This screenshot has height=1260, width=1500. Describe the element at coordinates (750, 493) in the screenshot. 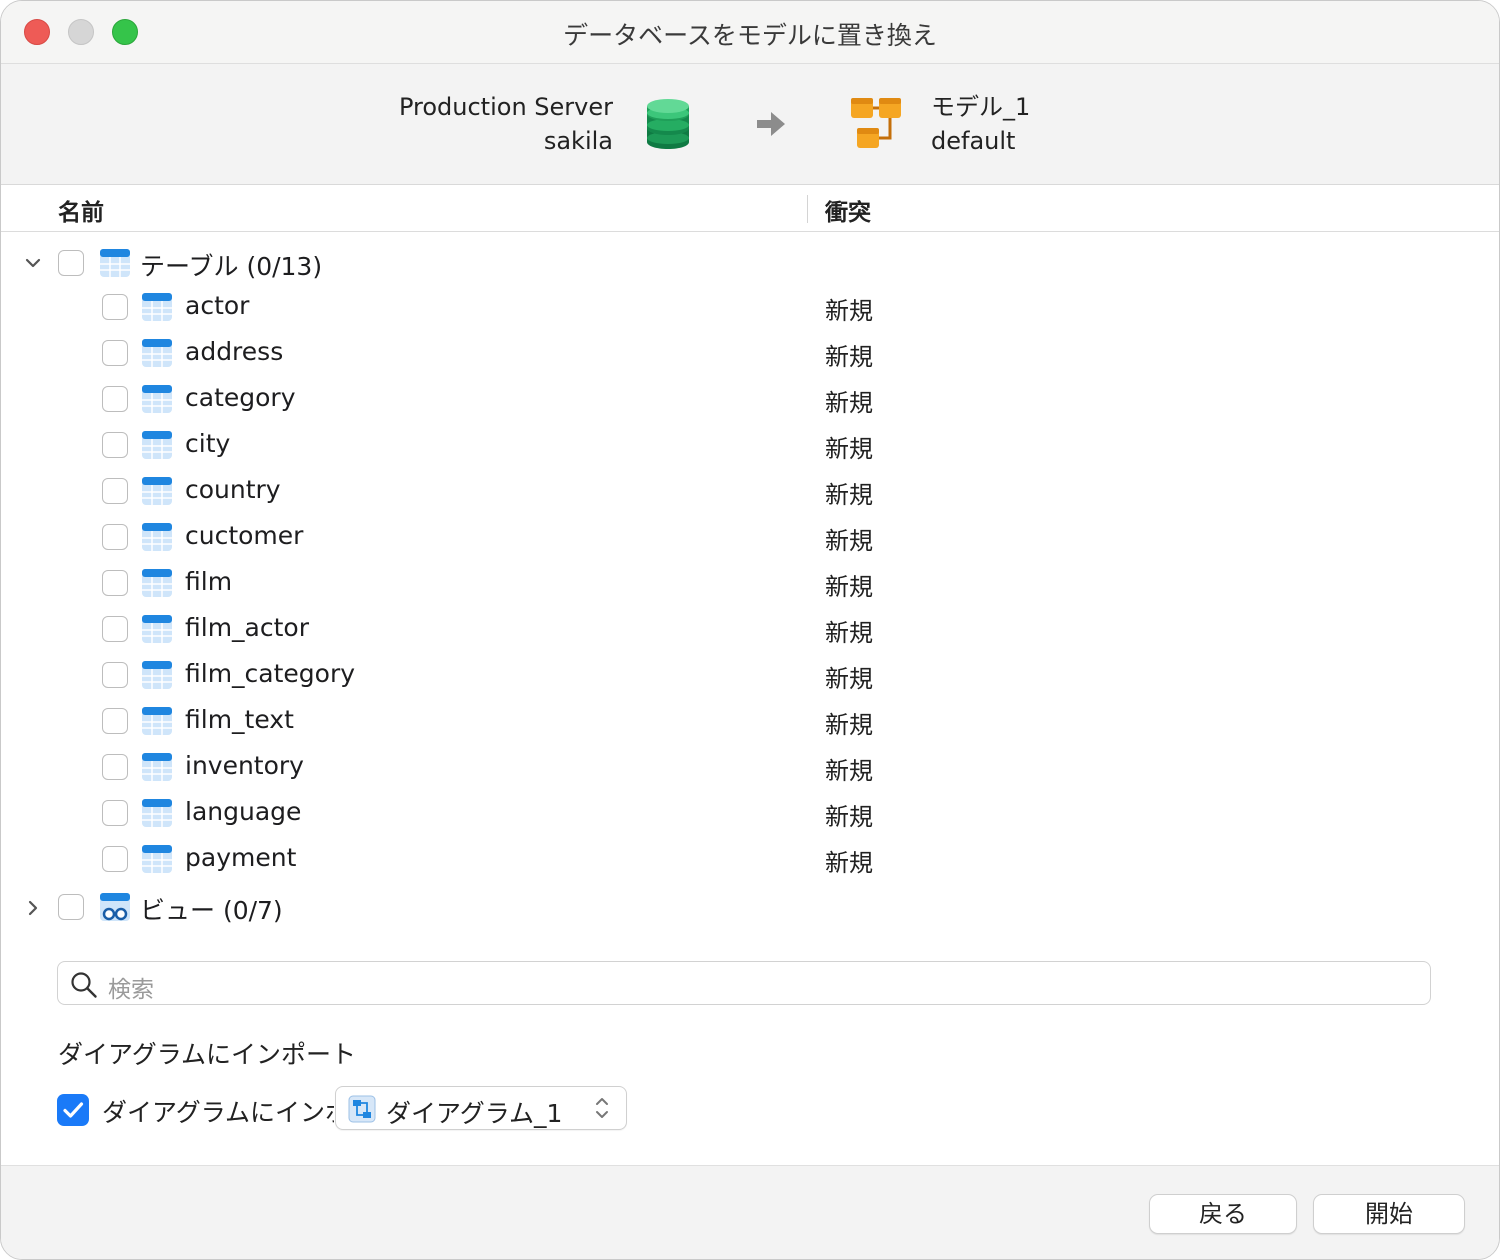

I see `table-row: country 新規` at that location.